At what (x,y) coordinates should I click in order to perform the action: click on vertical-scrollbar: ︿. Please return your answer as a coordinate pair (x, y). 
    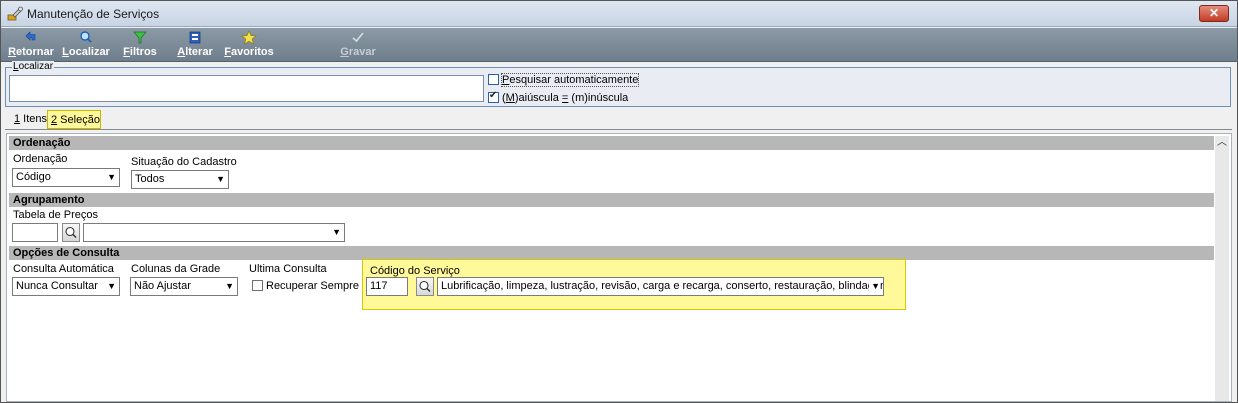
    Looking at the image, I should click on (1222, 268).